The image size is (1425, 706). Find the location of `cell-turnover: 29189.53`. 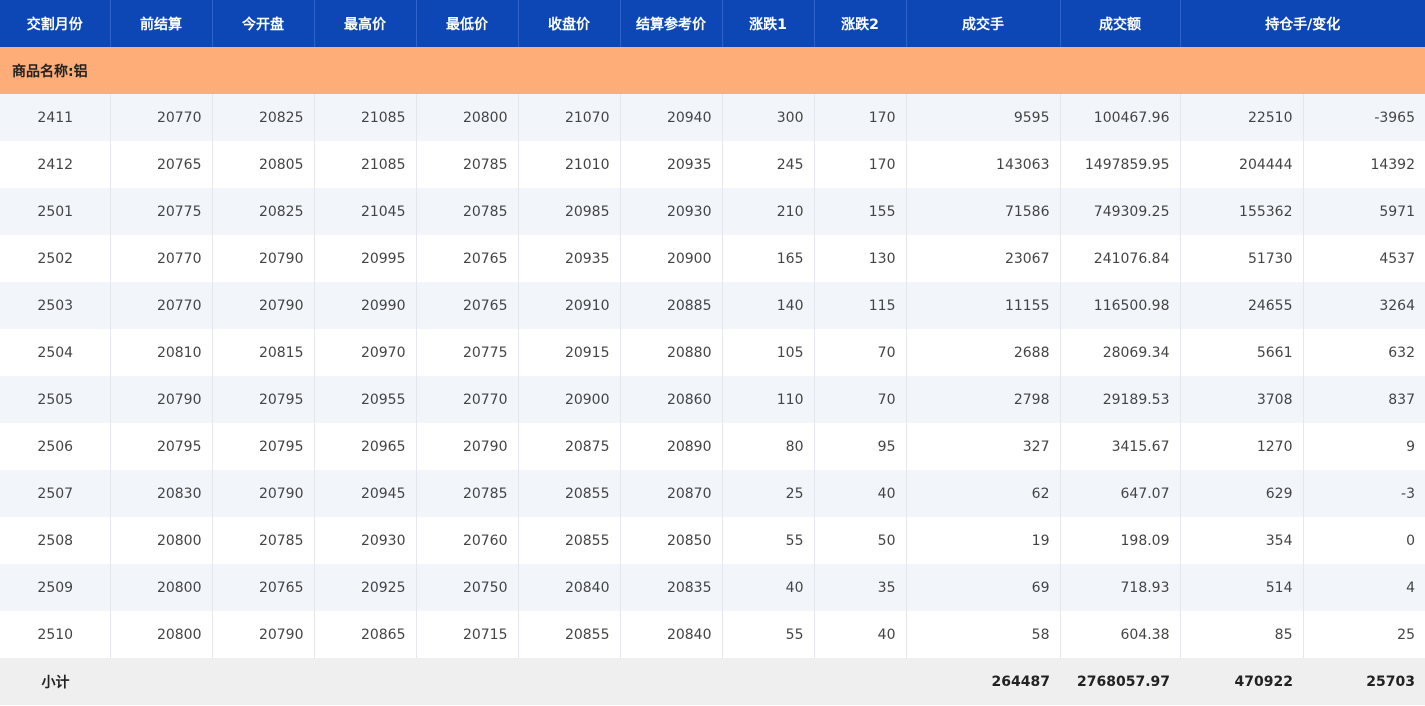

cell-turnover: 29189.53 is located at coordinates (1120, 399).